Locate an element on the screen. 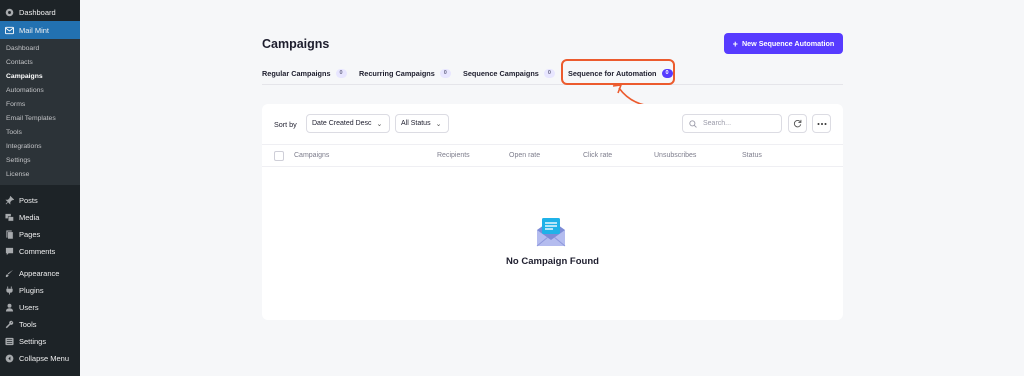 This screenshot has height=376, width=1024. more-horizontal-icon is located at coordinates (821, 123).